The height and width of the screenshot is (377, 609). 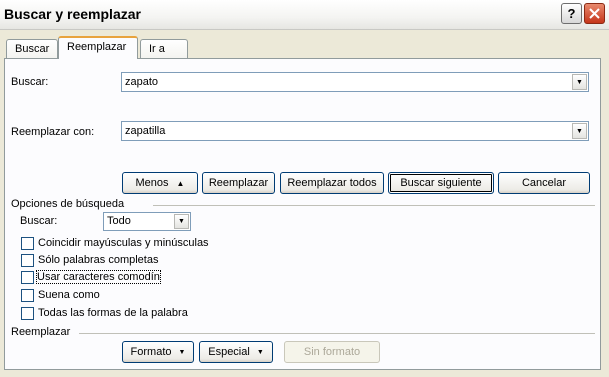 I want to click on close-button, so click(x=594, y=13).